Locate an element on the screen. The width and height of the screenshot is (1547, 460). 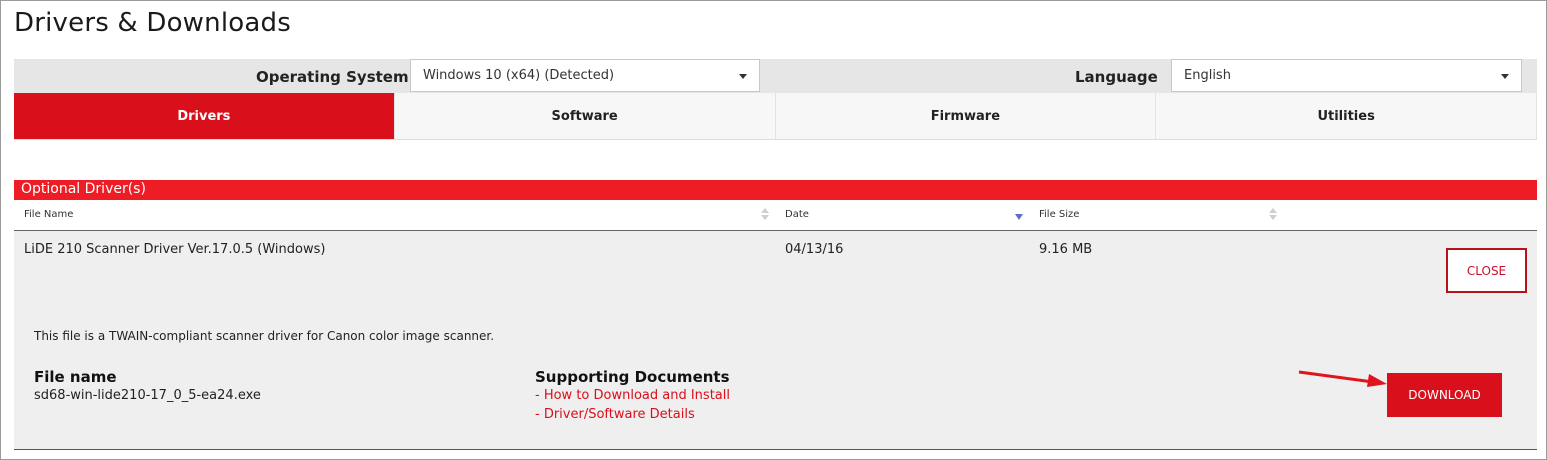
os-select-value: Windows 10 (x64) (Detected) is located at coordinates (519, 75).